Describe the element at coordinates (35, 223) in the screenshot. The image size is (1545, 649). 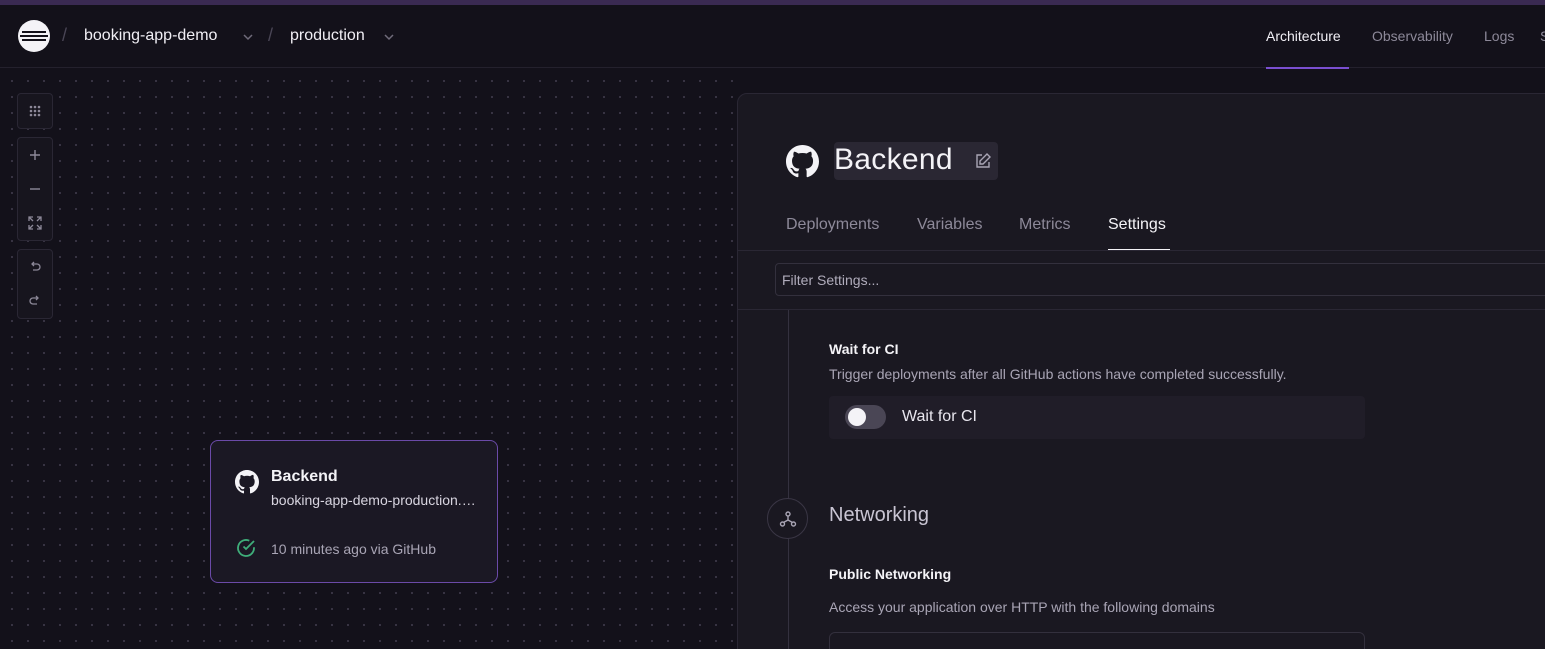
I see `fit-view-icon` at that location.